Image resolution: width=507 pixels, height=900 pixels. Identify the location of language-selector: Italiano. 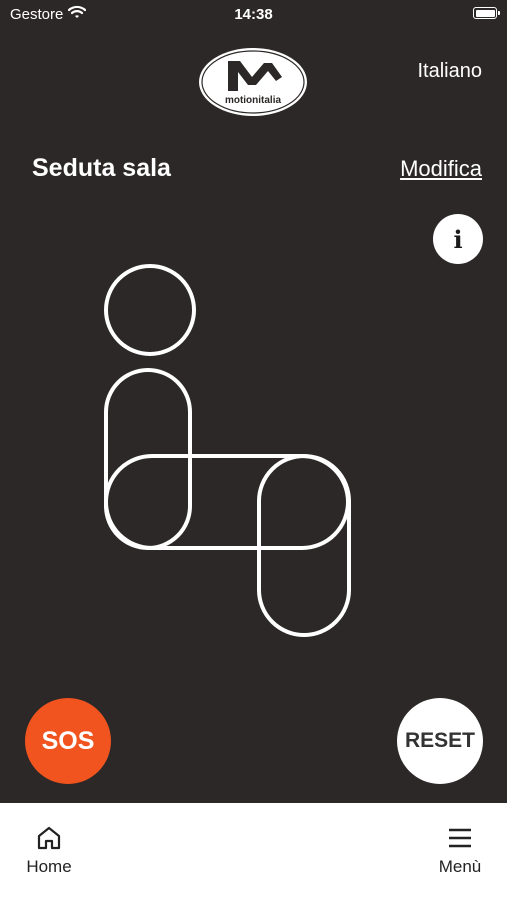
(450, 71).